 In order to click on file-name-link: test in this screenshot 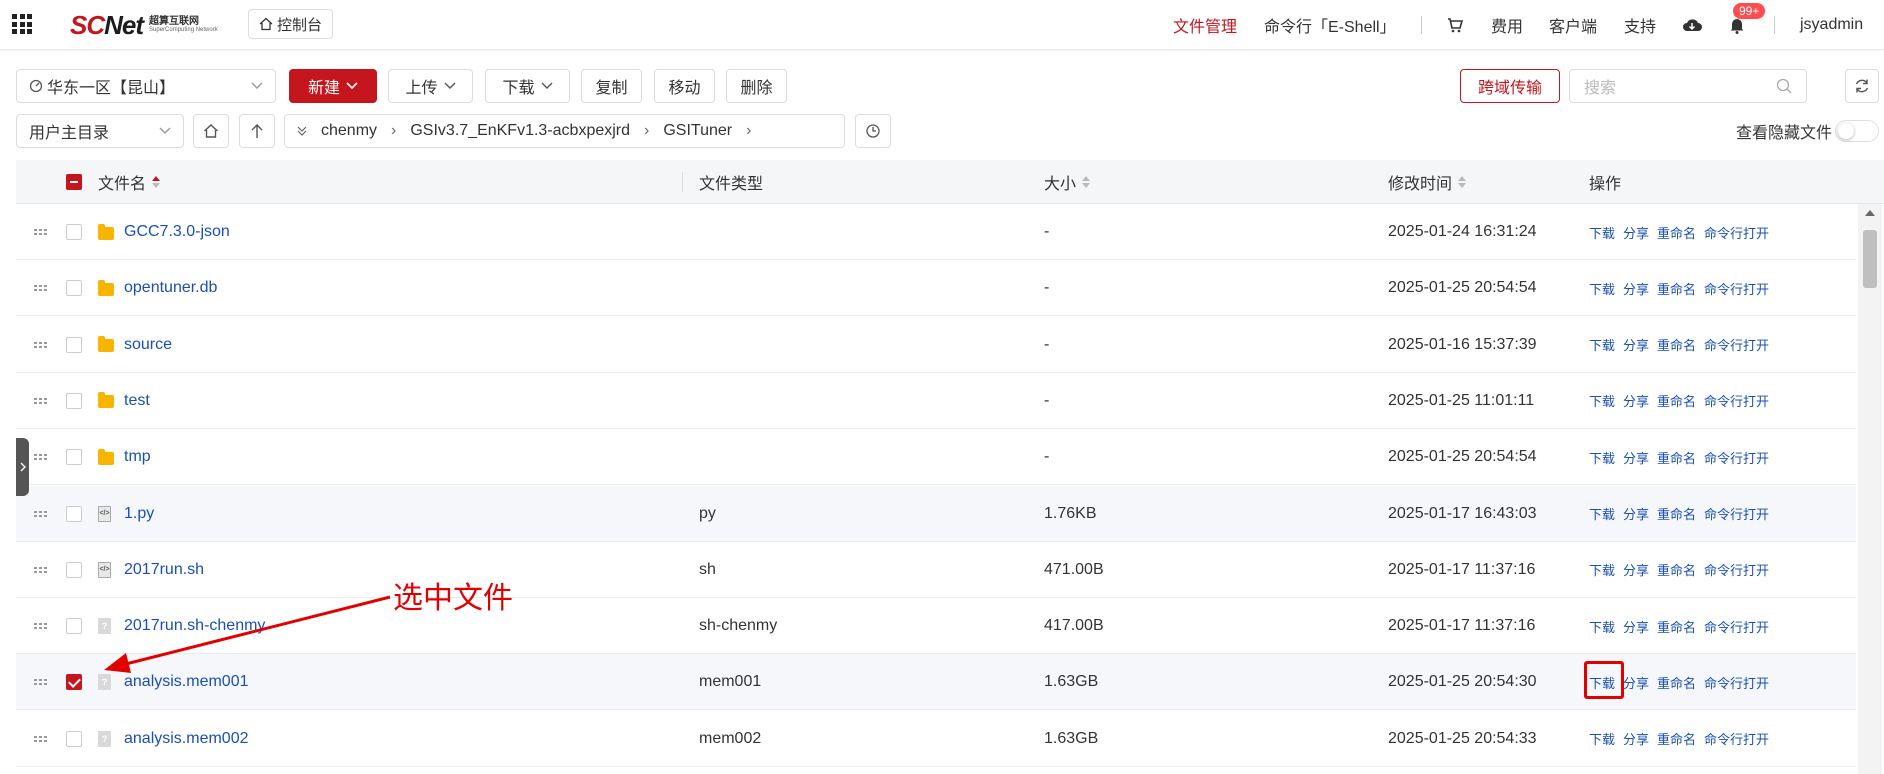, I will do `click(137, 401)`.